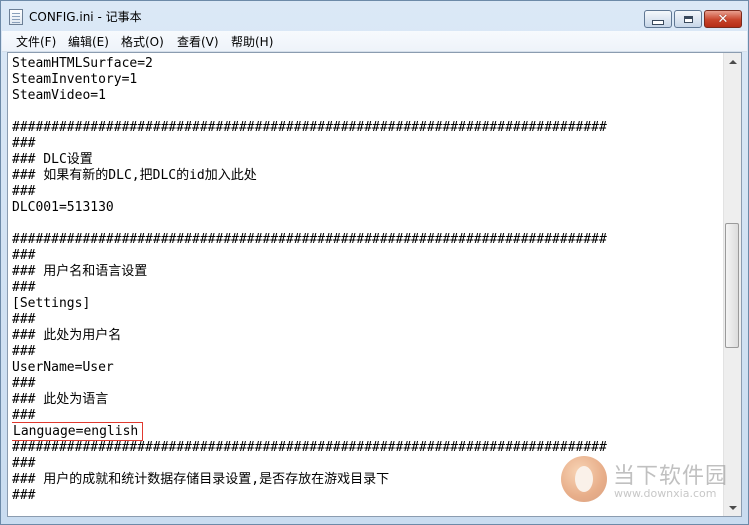  What do you see at coordinates (63, 367) in the screenshot?
I see `text-line: UserName=User` at bounding box center [63, 367].